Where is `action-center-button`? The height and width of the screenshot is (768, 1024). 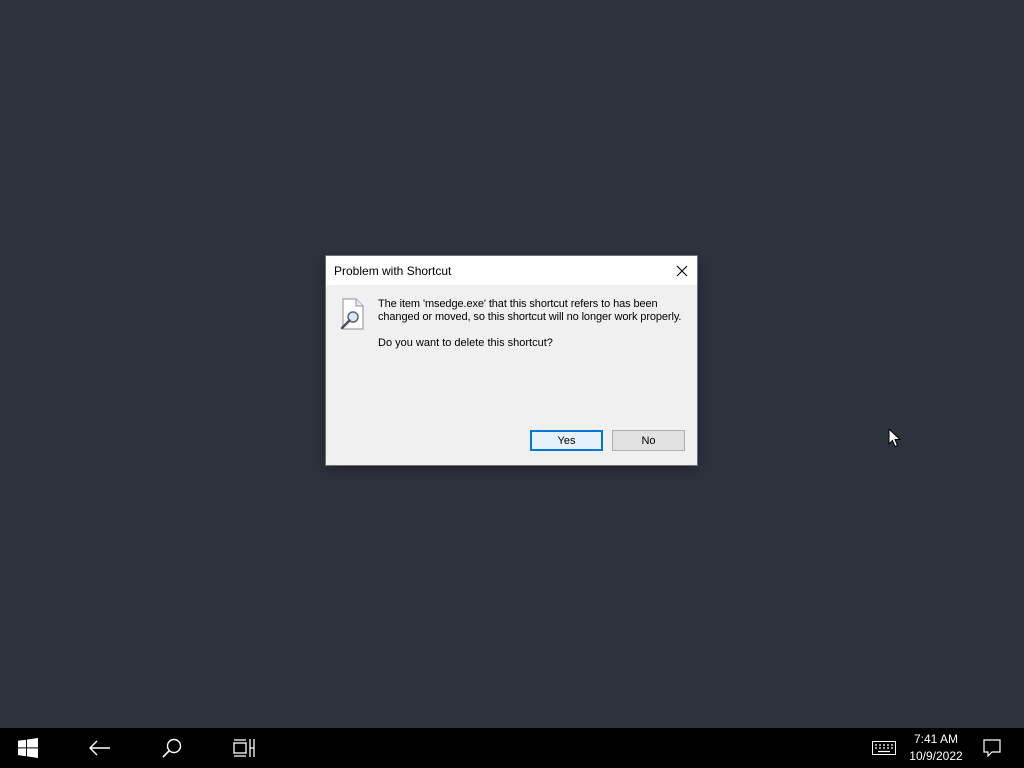
action-center-button is located at coordinates (992, 748).